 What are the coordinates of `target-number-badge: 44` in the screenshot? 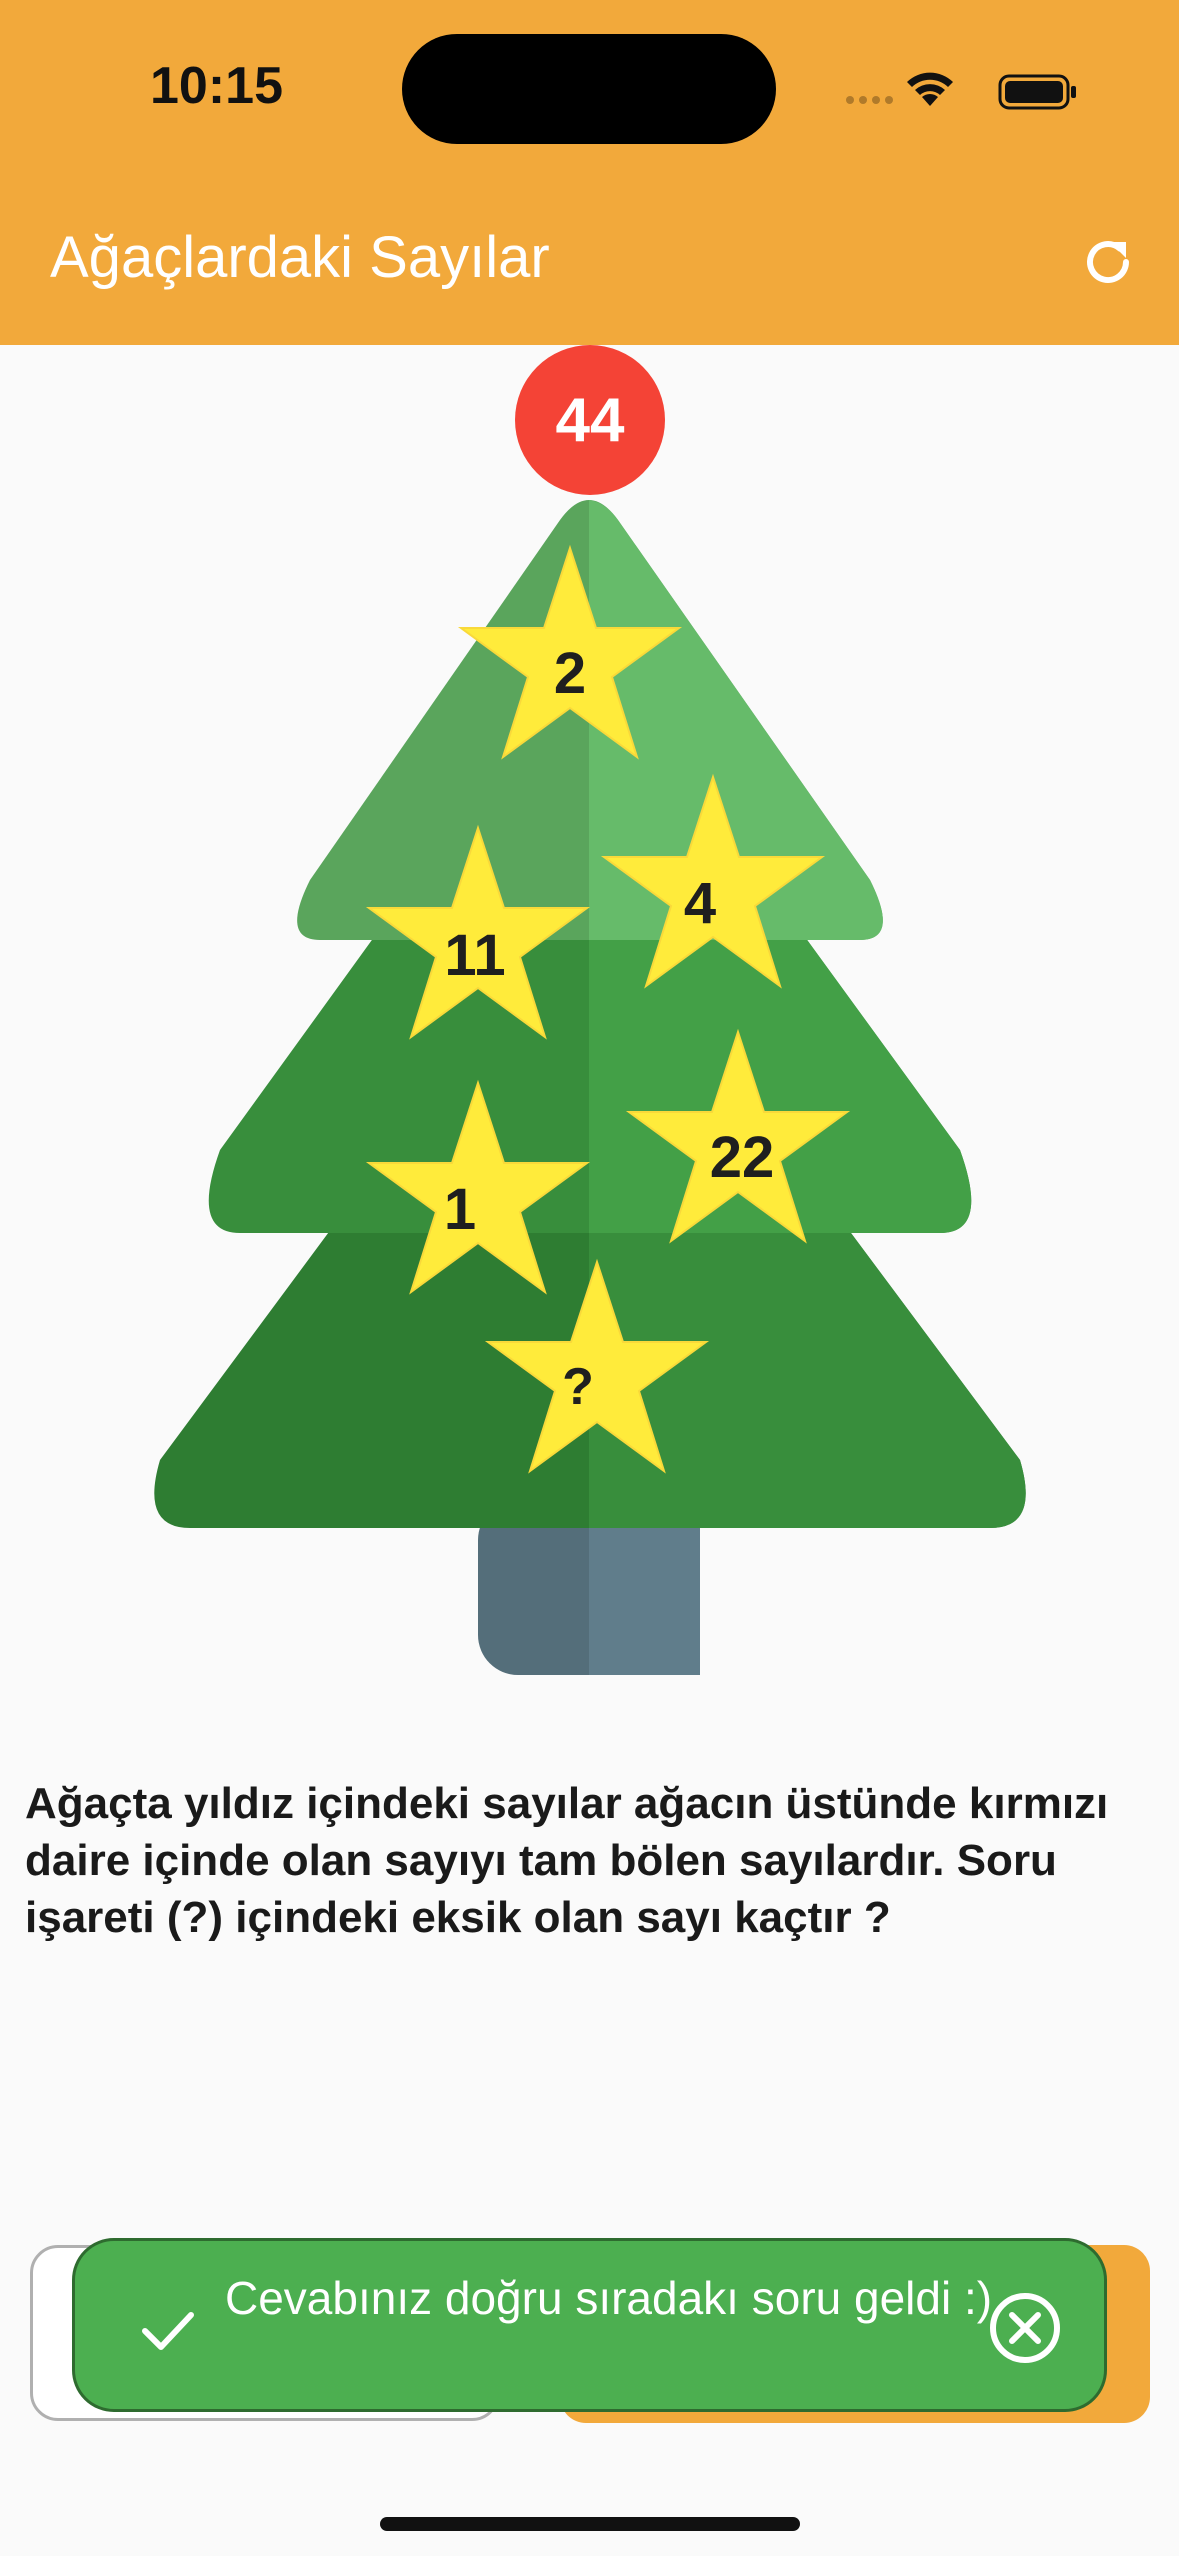 It's located at (590, 420).